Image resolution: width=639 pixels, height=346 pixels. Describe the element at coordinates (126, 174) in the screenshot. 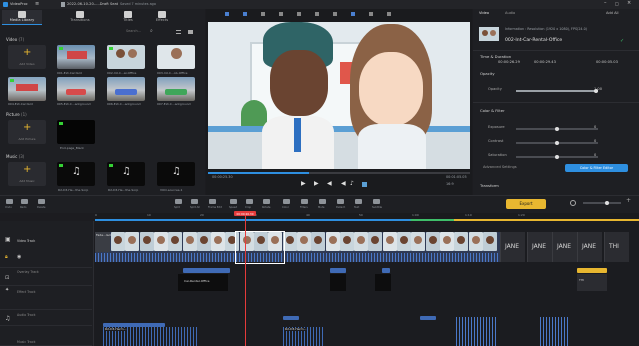

I see `music-thumb-2: ♫` at that location.